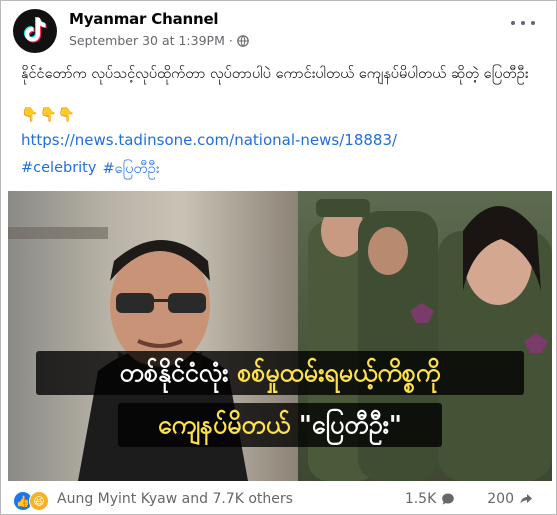 The image size is (557, 515). What do you see at coordinates (178, 372) in the screenshot?
I see `caption-text: တစ်နိုင်ငံလုံး` at bounding box center [178, 372].